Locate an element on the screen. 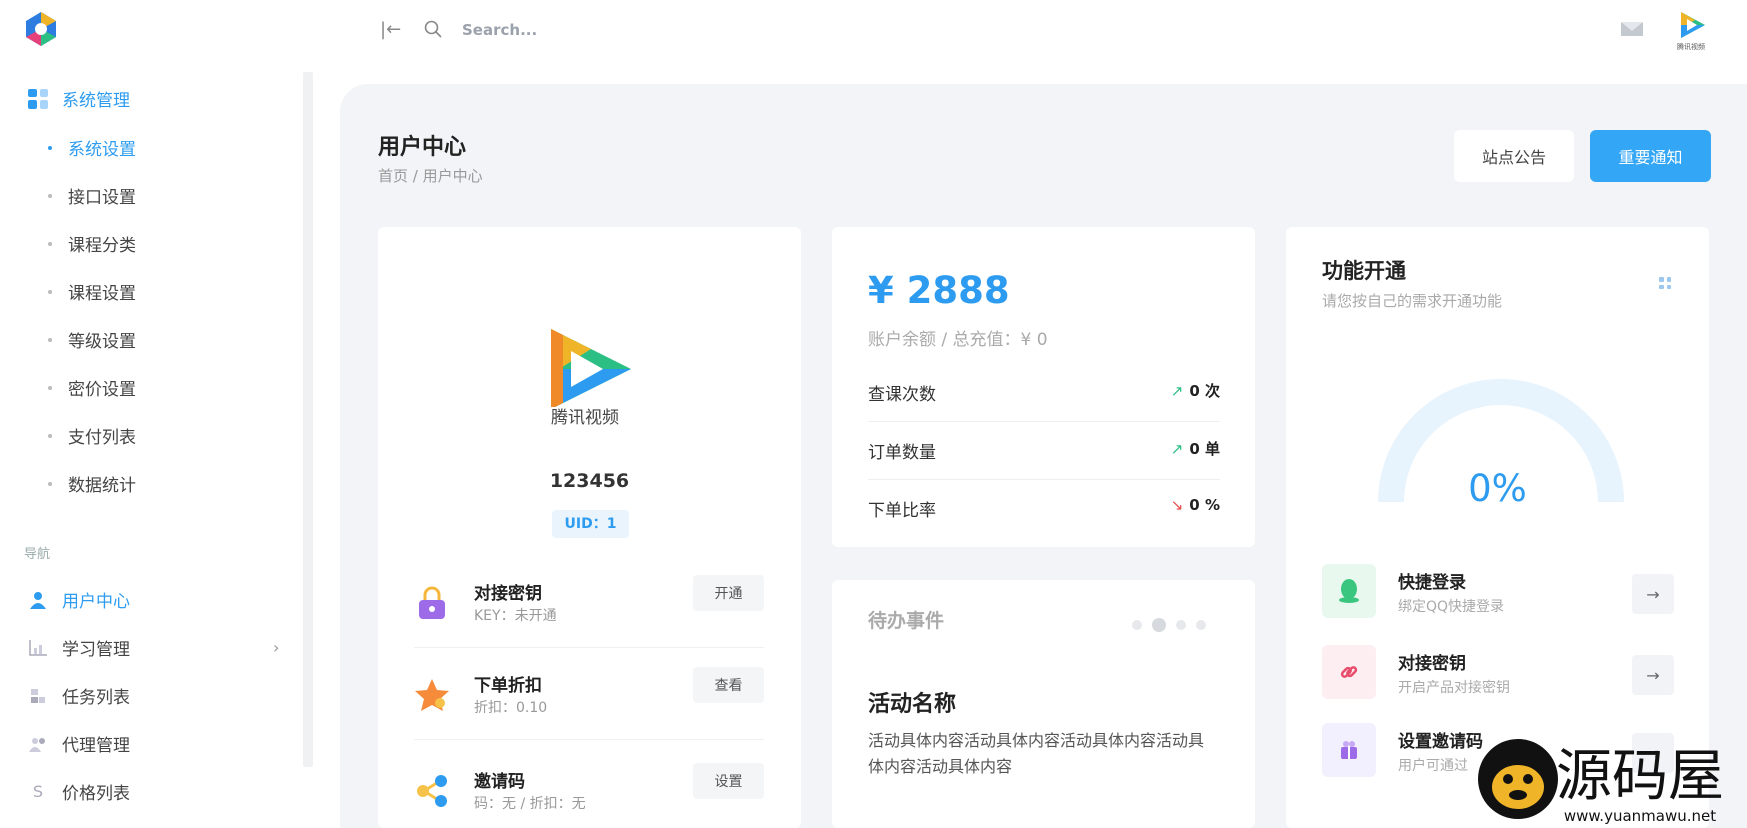  svg-text: 源码屋 is located at coordinates (1640, 776).